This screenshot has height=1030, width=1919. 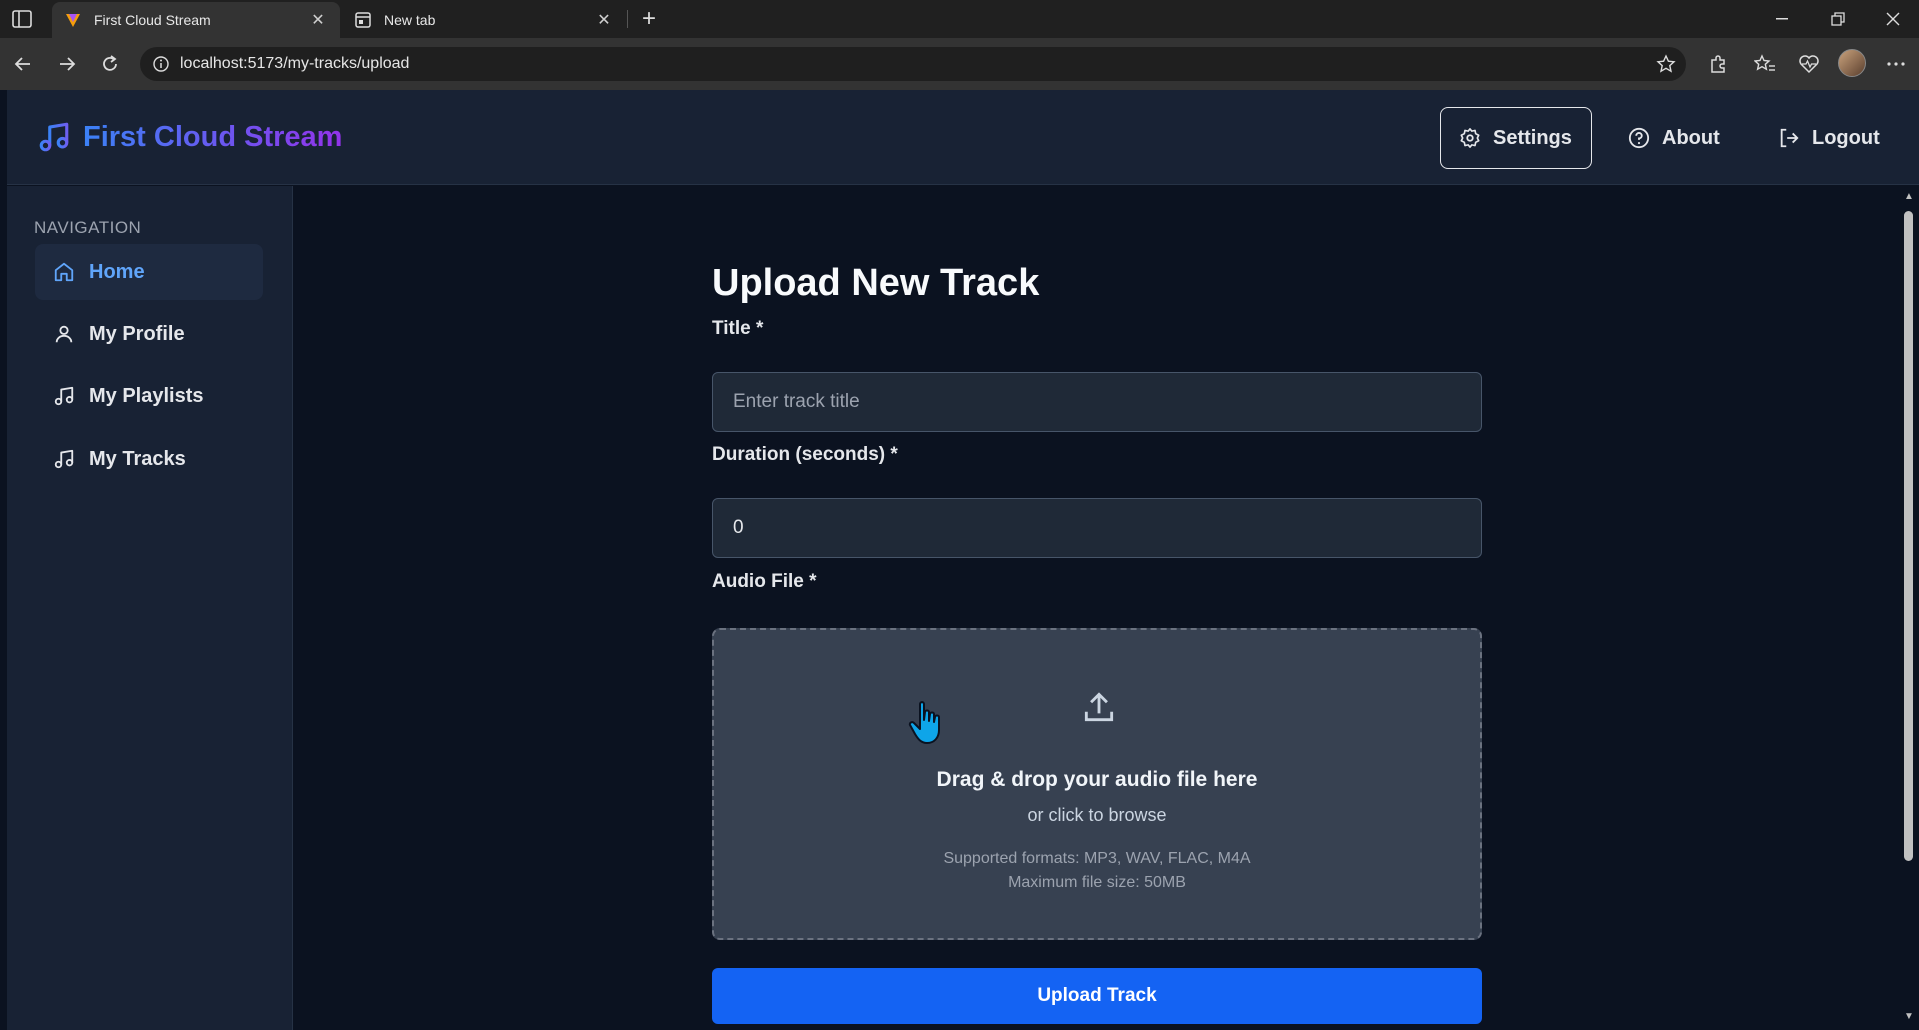 I want to click on sidebar-item-my-playlists: My Playlists, so click(x=149, y=396).